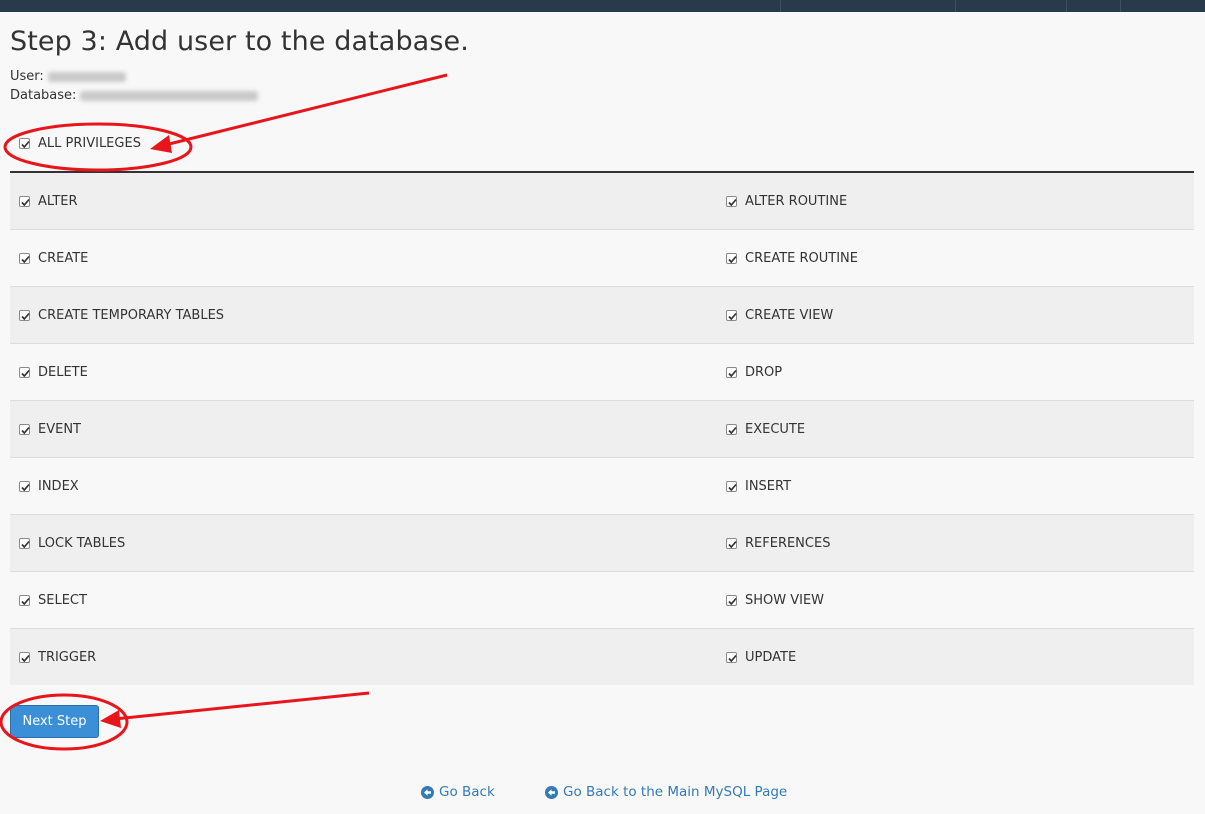 This screenshot has width=1205, height=814. I want to click on privilege-row: SELECT SHOW VIEW, so click(602, 600).